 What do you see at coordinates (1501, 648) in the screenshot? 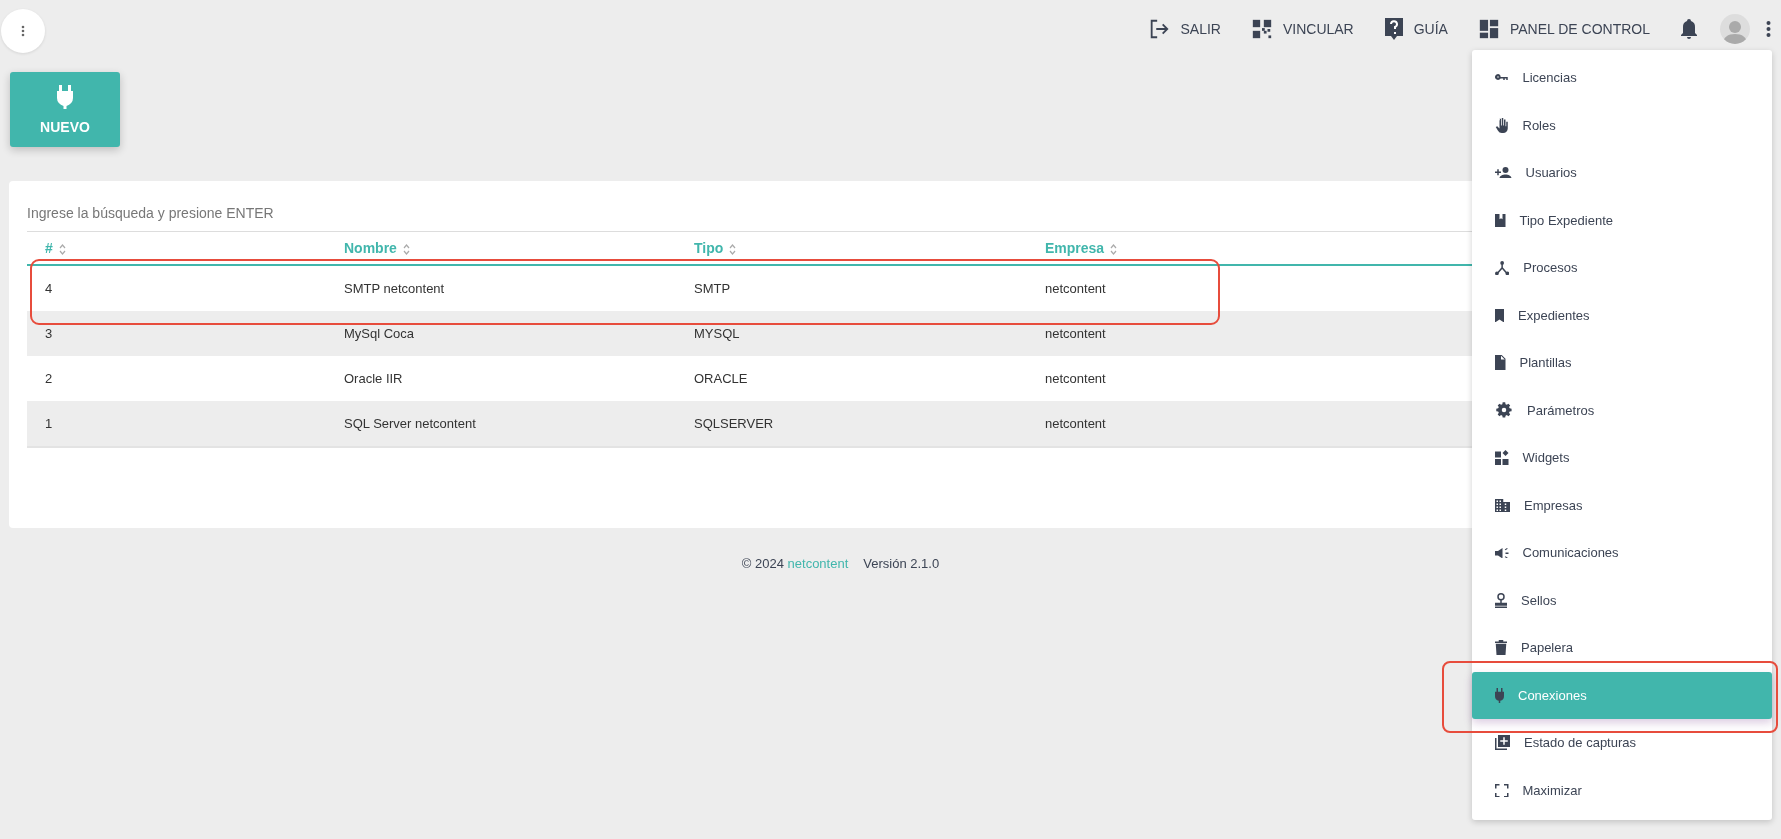
I see `trash-icon` at bounding box center [1501, 648].